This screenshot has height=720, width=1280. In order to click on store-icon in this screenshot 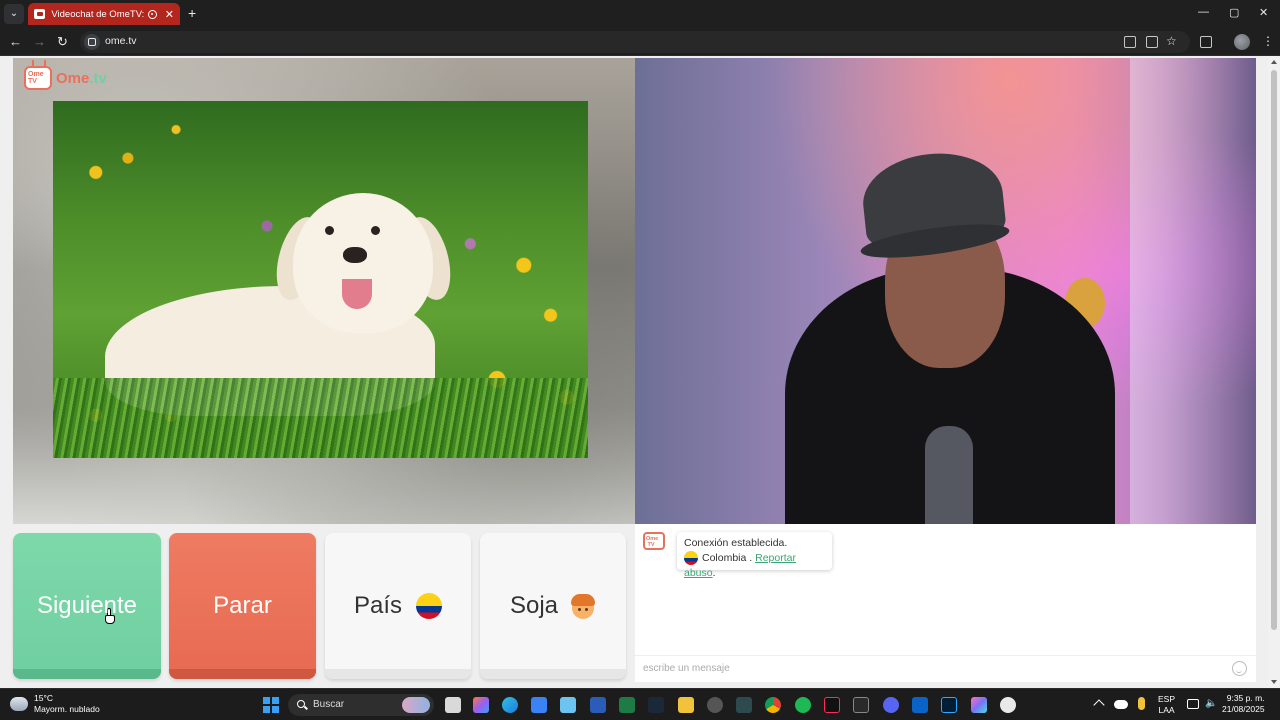, I will do `click(539, 705)`.